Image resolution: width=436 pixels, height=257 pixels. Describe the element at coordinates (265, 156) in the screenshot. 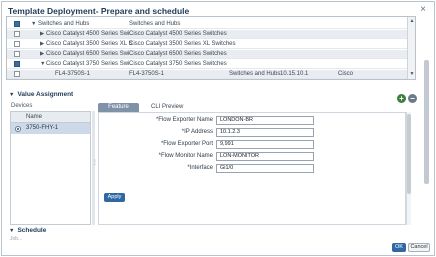

I see `field-input: LON-MONITOR` at that location.